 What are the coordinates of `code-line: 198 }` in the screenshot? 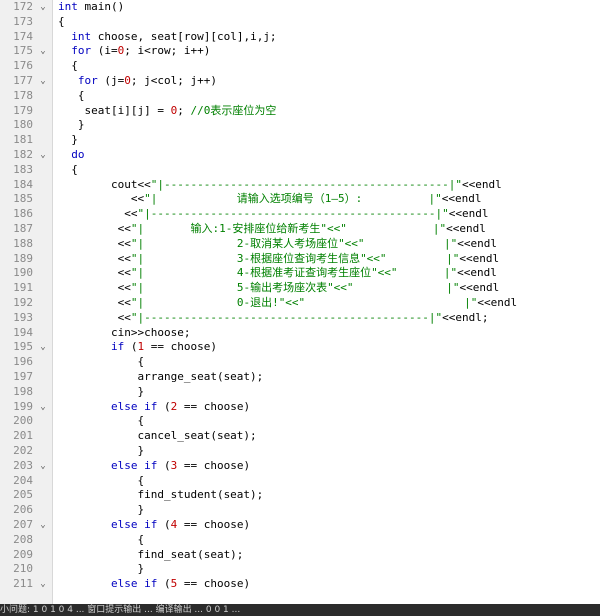 It's located at (300, 392).